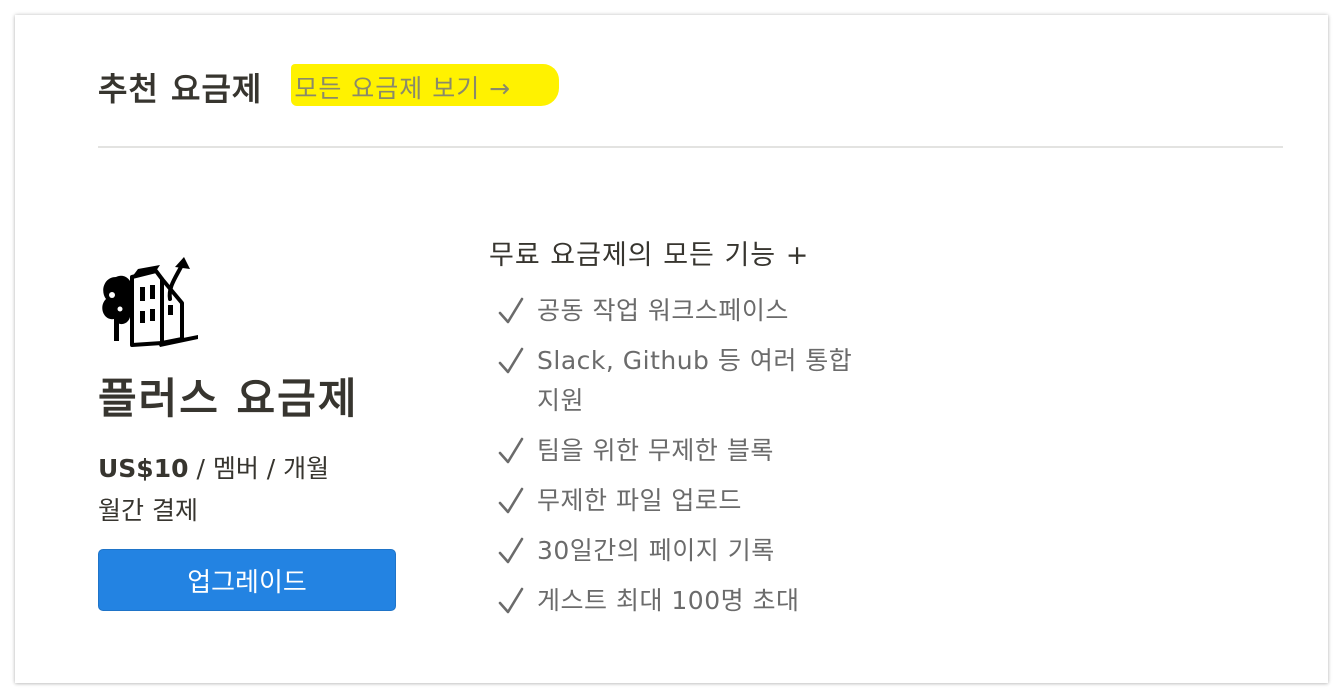 The image size is (1344, 698). What do you see at coordinates (690, 147) in the screenshot?
I see `header-divider` at bounding box center [690, 147].